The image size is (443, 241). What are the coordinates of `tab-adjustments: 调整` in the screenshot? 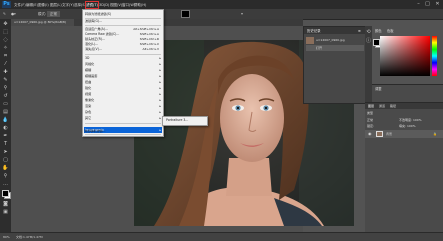 It's located at (378, 89).